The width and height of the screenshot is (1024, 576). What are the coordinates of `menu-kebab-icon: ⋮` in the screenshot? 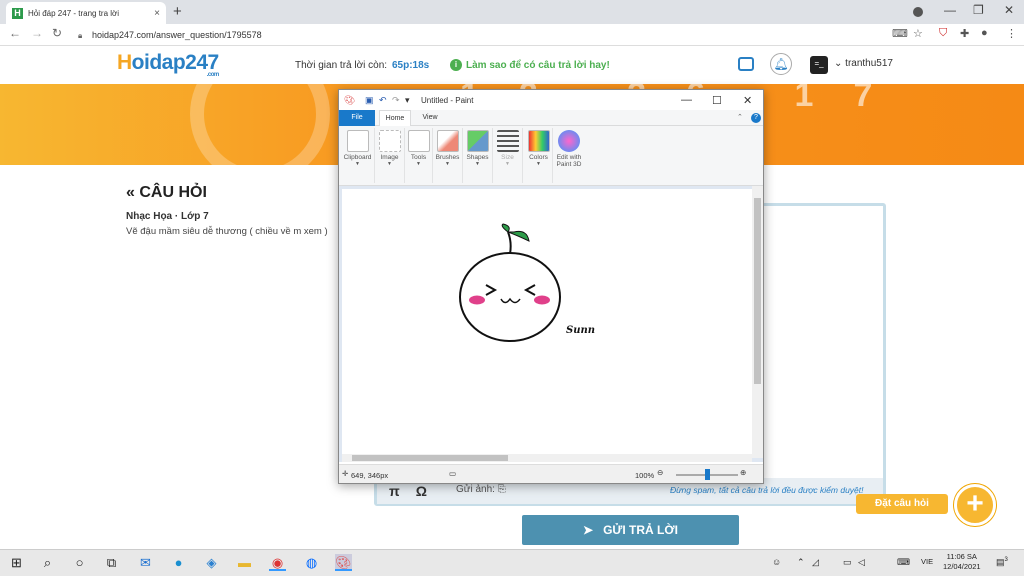 It's located at (1011, 33).